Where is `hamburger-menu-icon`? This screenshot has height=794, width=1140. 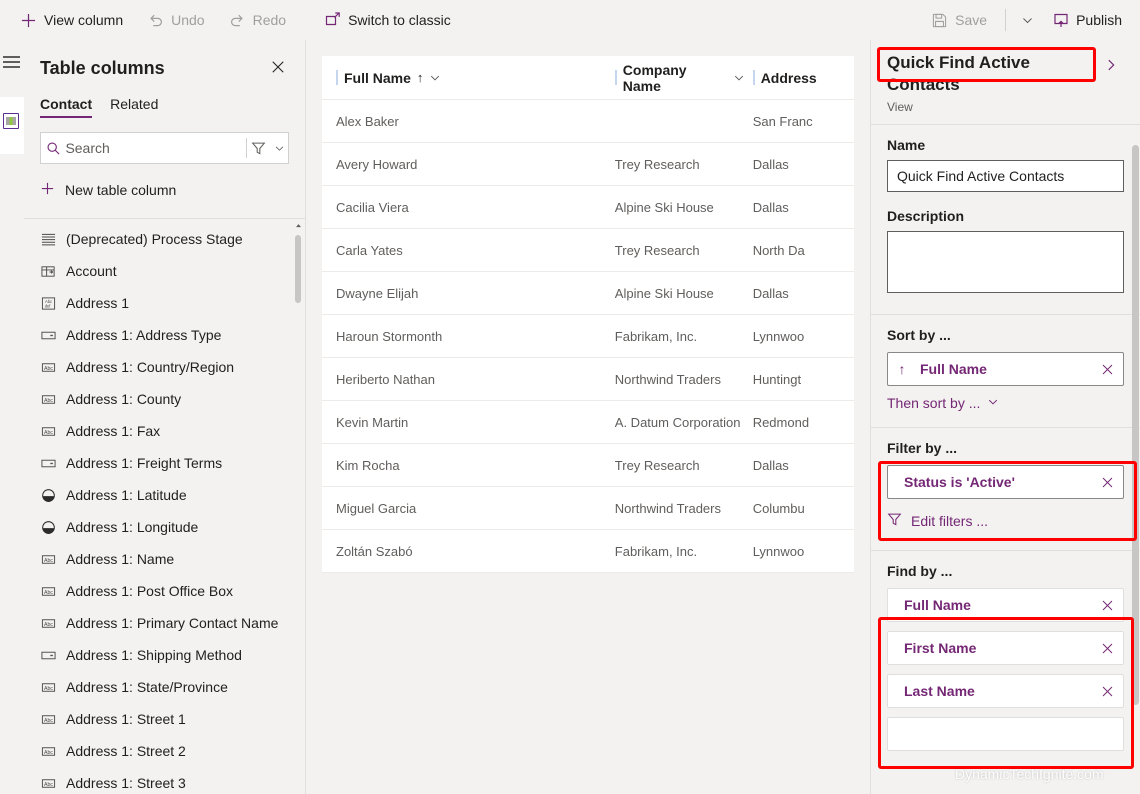
hamburger-menu-icon is located at coordinates (11, 62).